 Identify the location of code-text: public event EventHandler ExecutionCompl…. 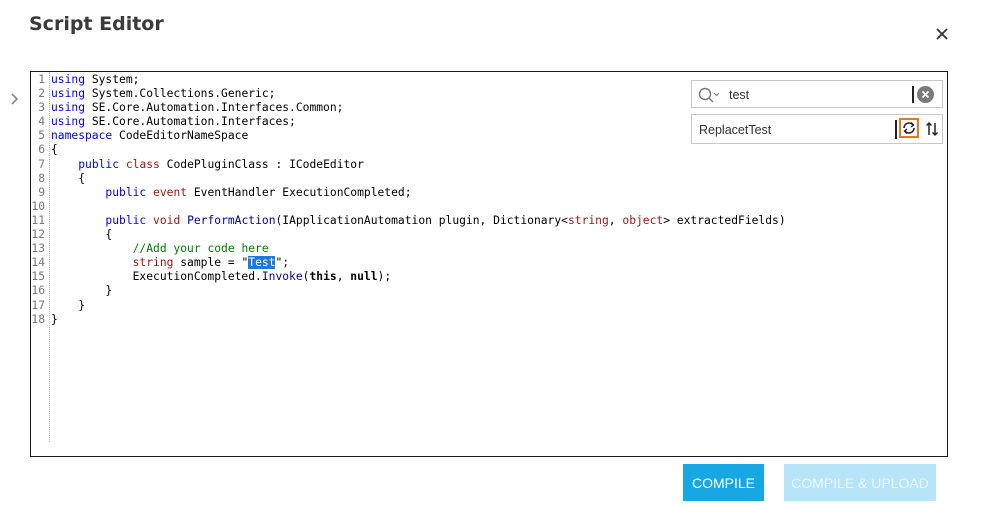
(231, 192).